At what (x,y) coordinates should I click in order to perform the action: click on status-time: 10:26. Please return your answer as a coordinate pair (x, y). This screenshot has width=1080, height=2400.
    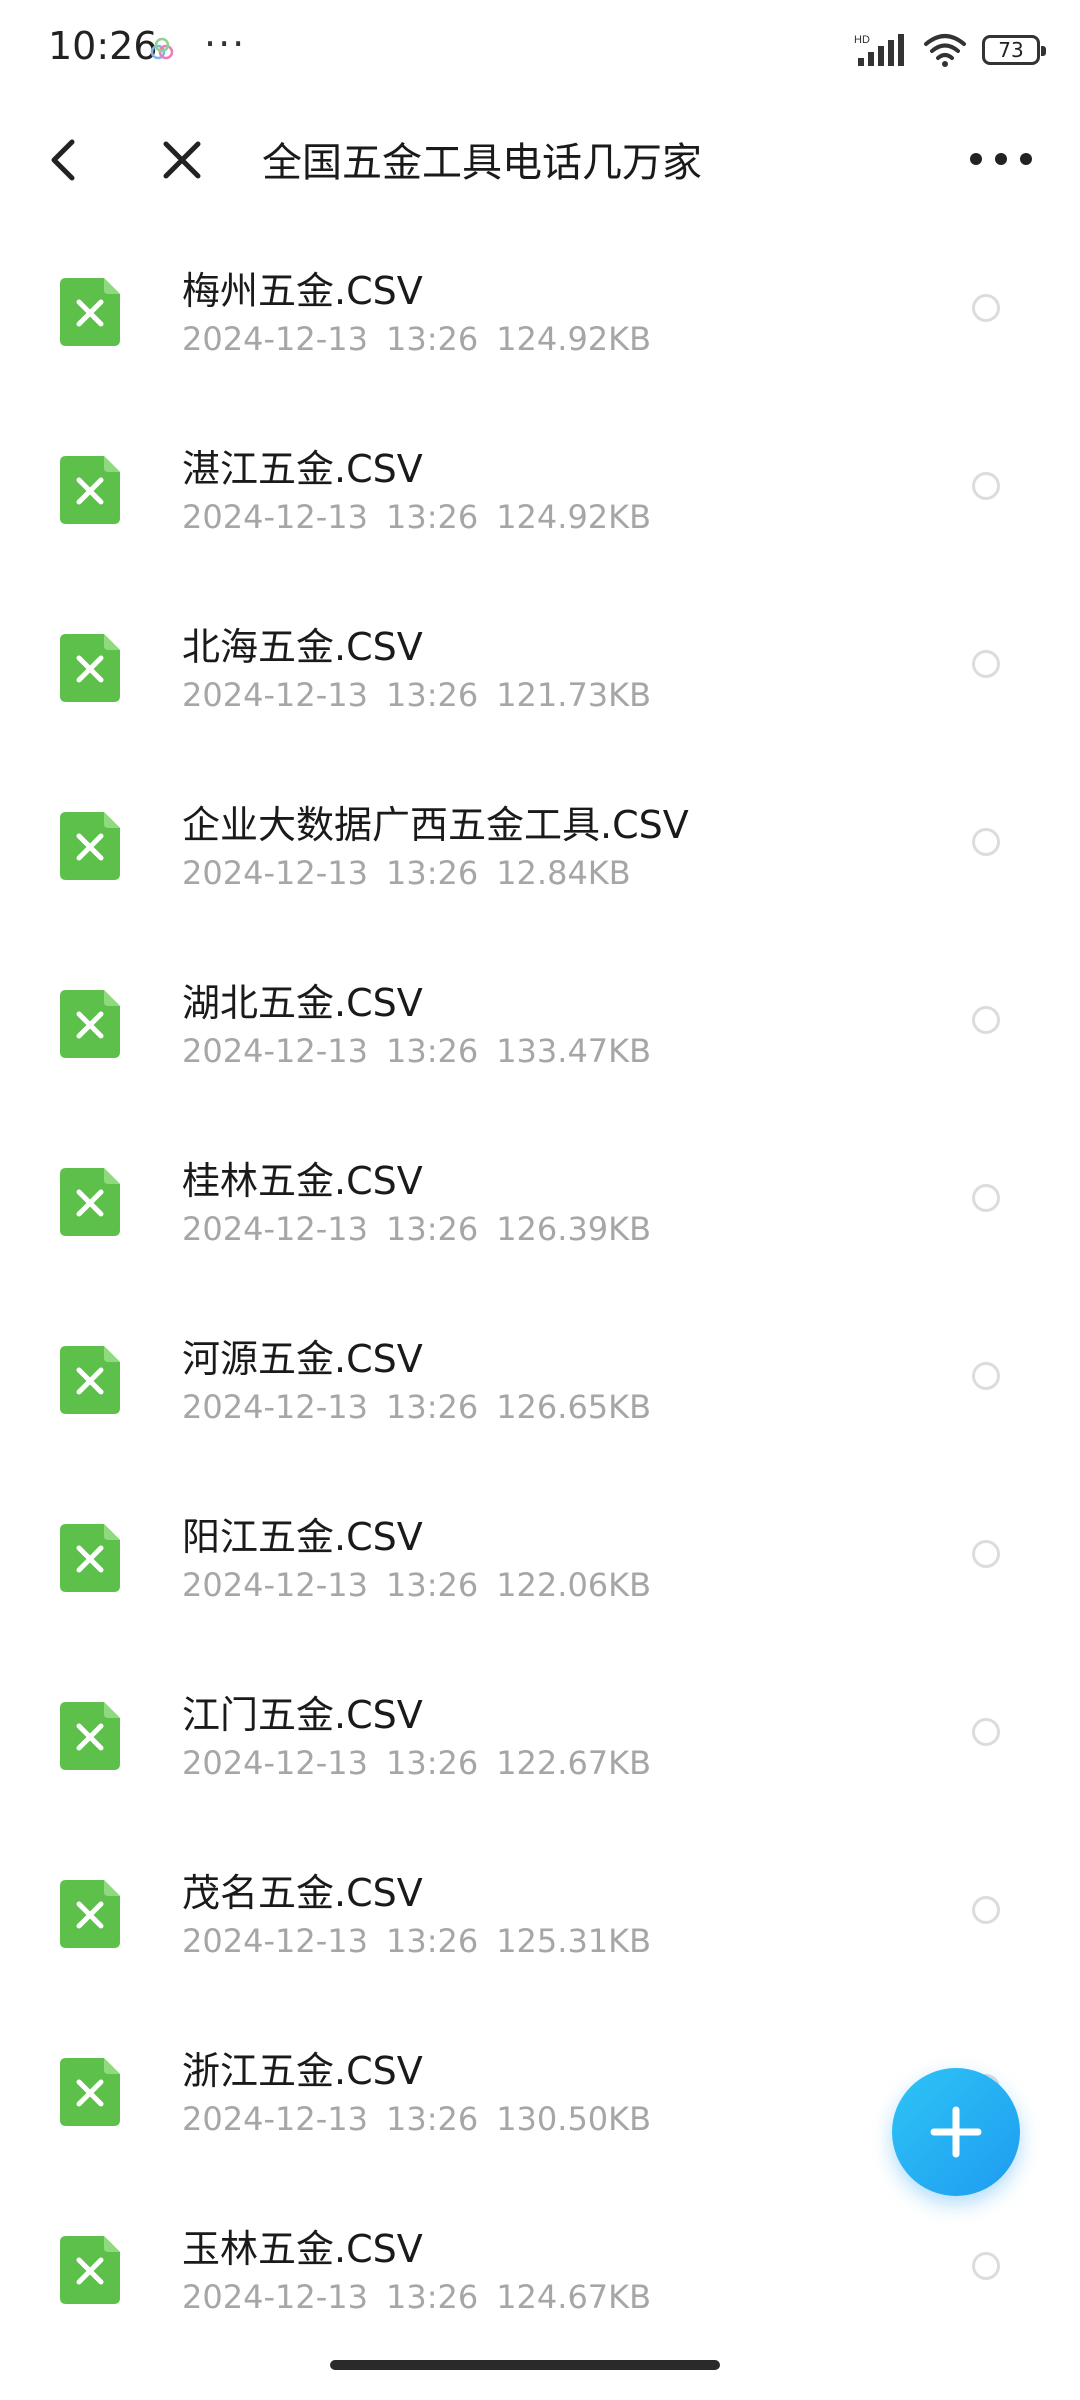
    Looking at the image, I should click on (103, 46).